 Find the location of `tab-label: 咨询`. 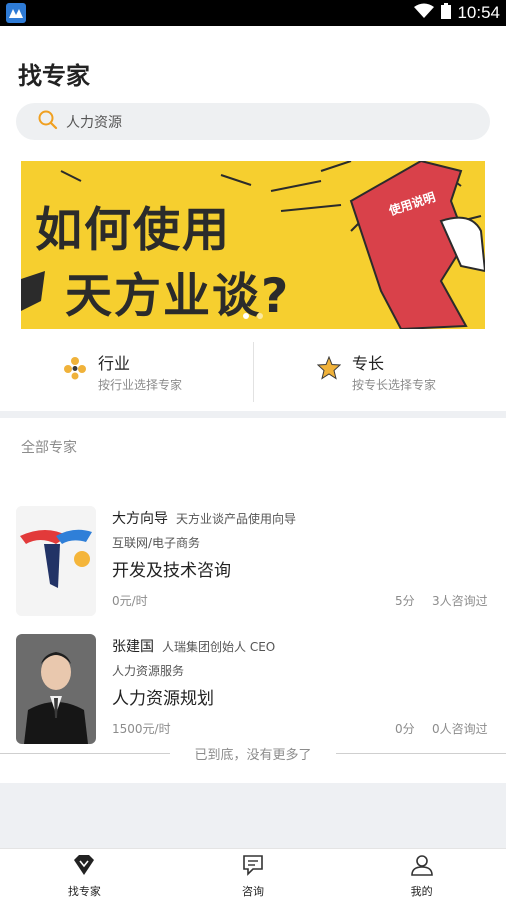

tab-label: 咨询 is located at coordinates (253, 891).